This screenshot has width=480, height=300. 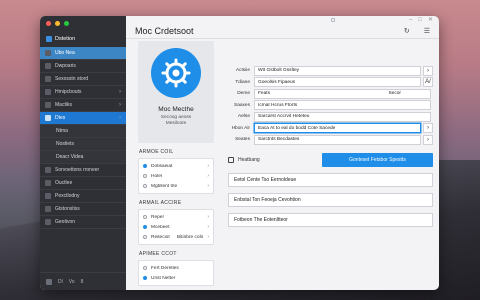 I want to click on menu-icon: ☰, so click(x=427, y=31).